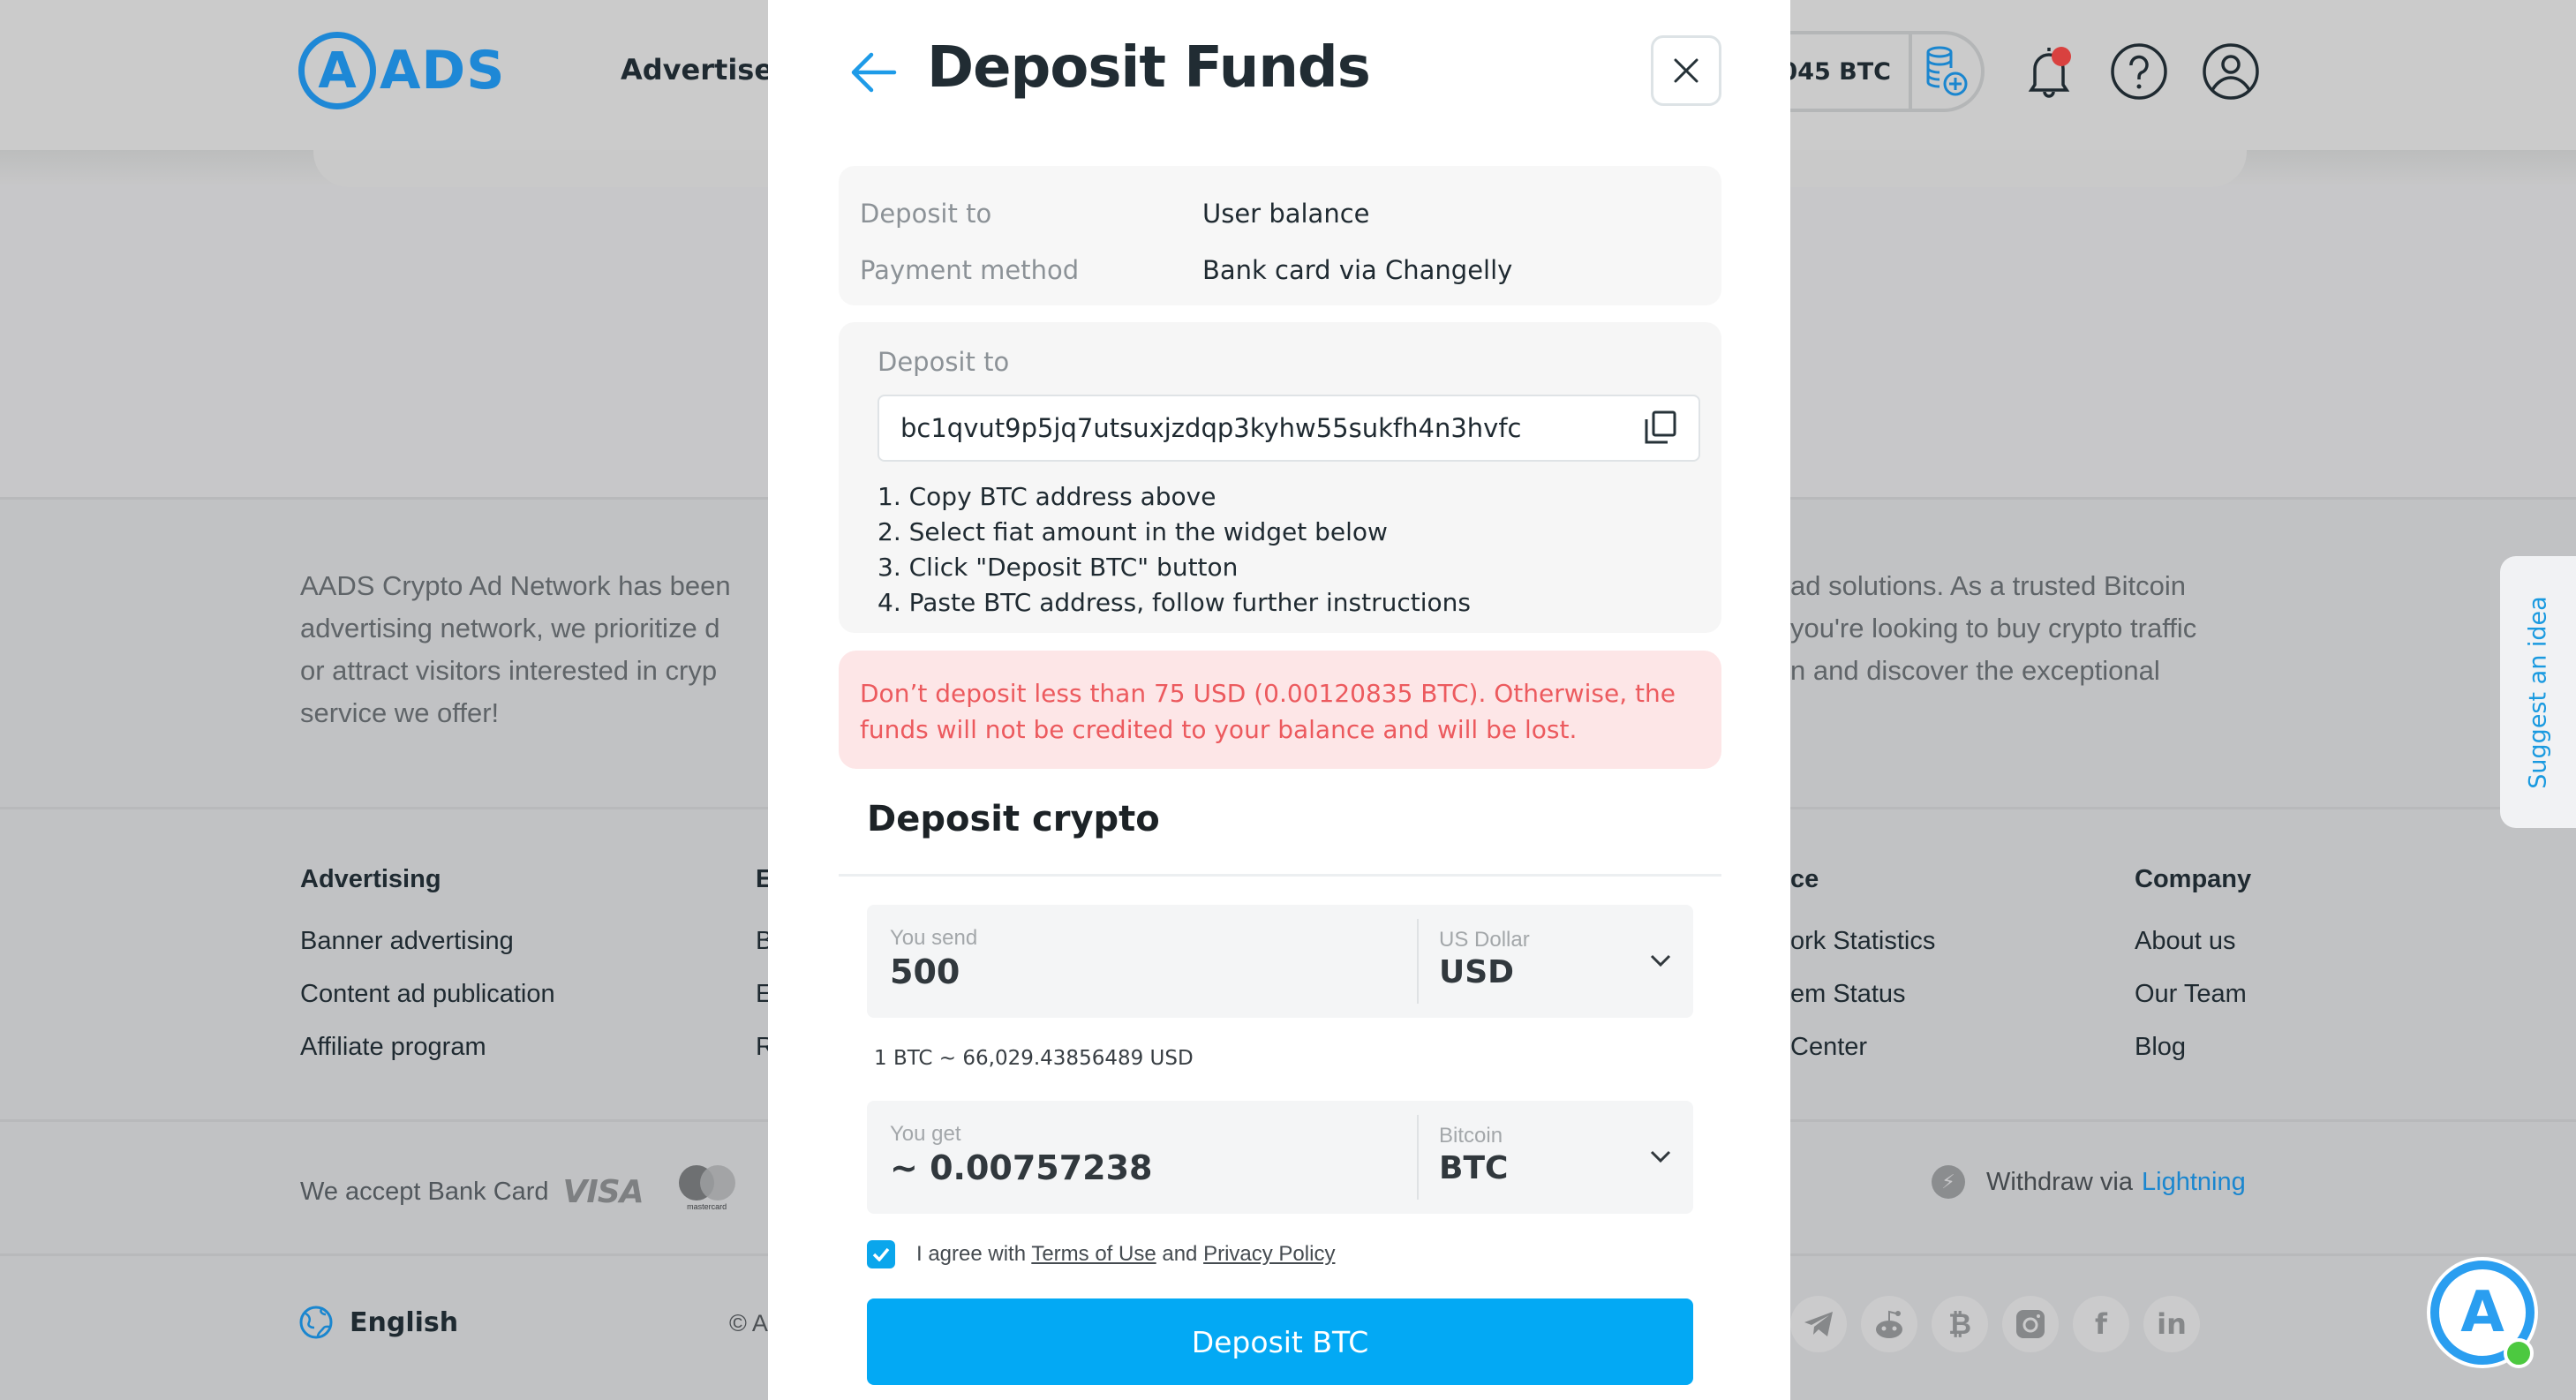 The height and width of the screenshot is (1400, 2576). Describe the element at coordinates (1269, 1254) in the screenshot. I see `privacy-policy-link: Privacy Policy` at that location.